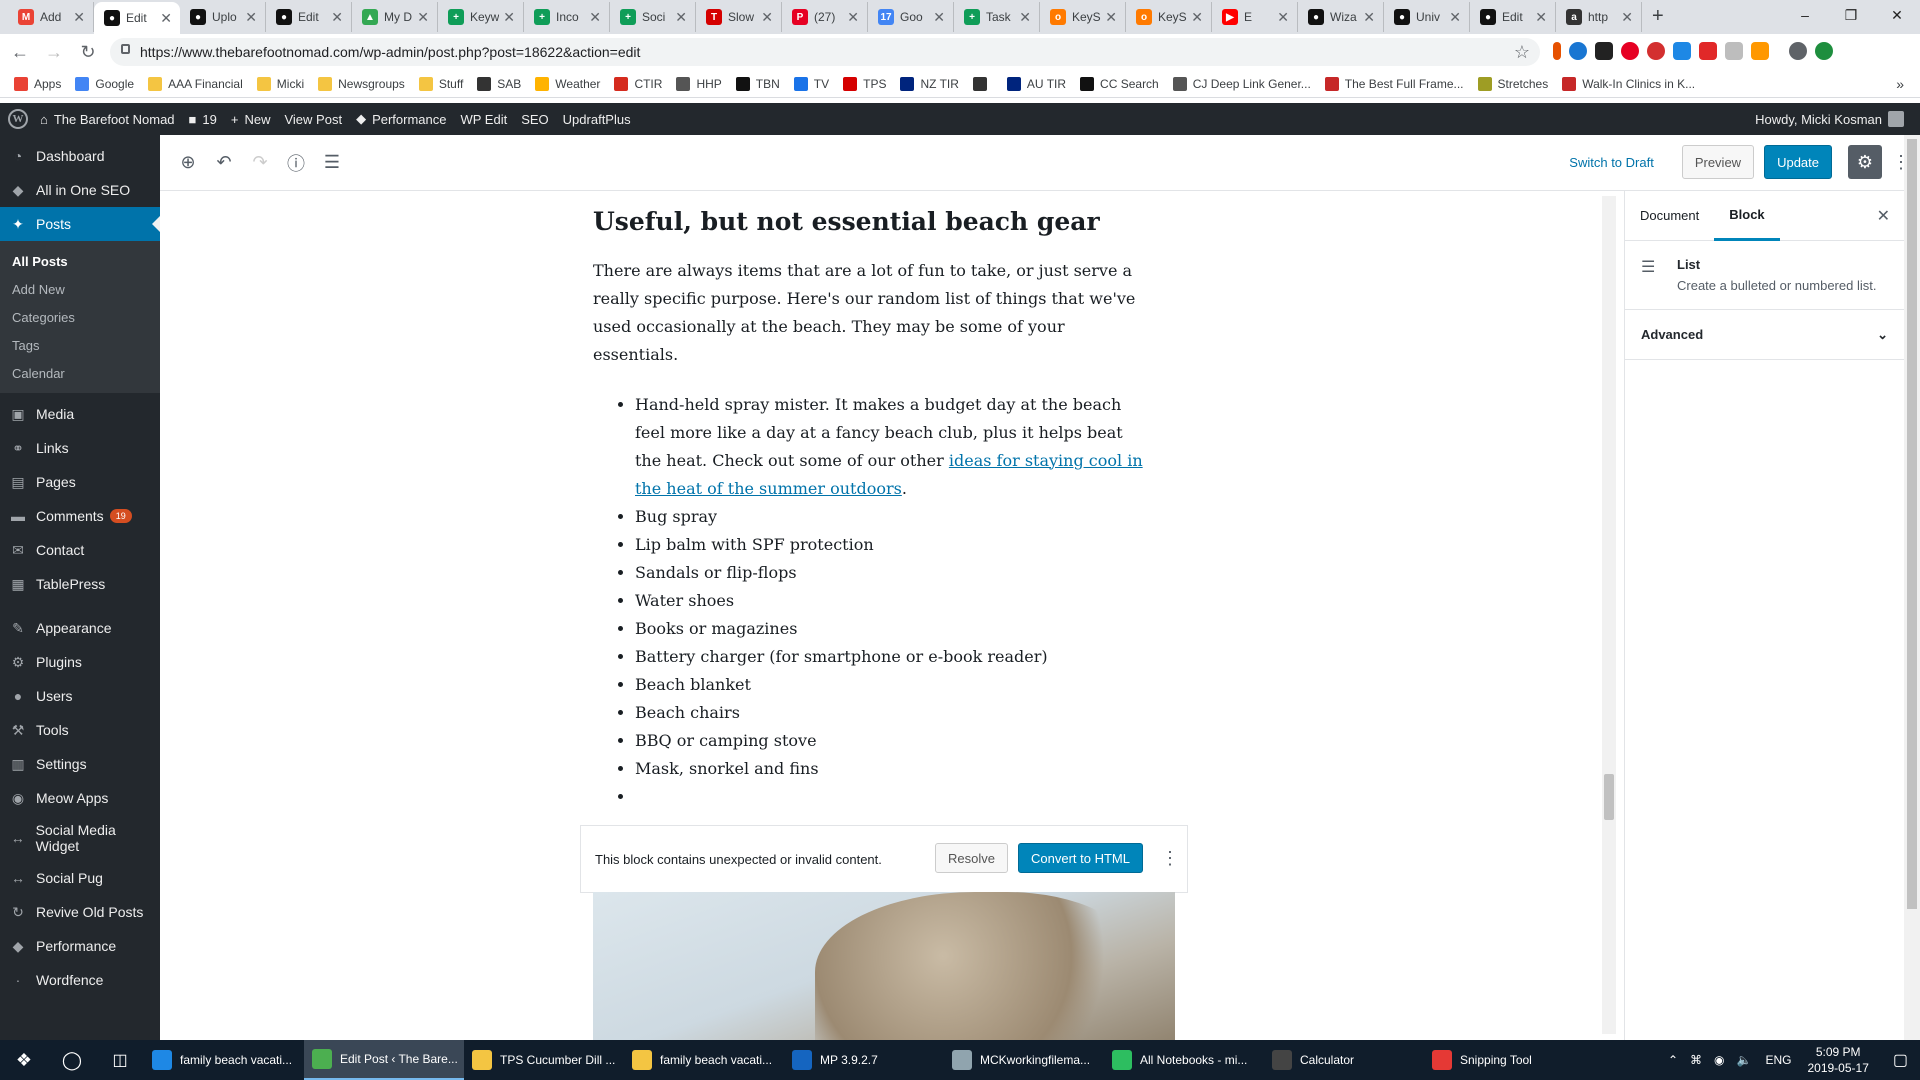 Image resolution: width=1920 pixels, height=1080 pixels. Describe the element at coordinates (80, 980) in the screenshot. I see `menu-item-wordfence: · Wordfence` at that location.